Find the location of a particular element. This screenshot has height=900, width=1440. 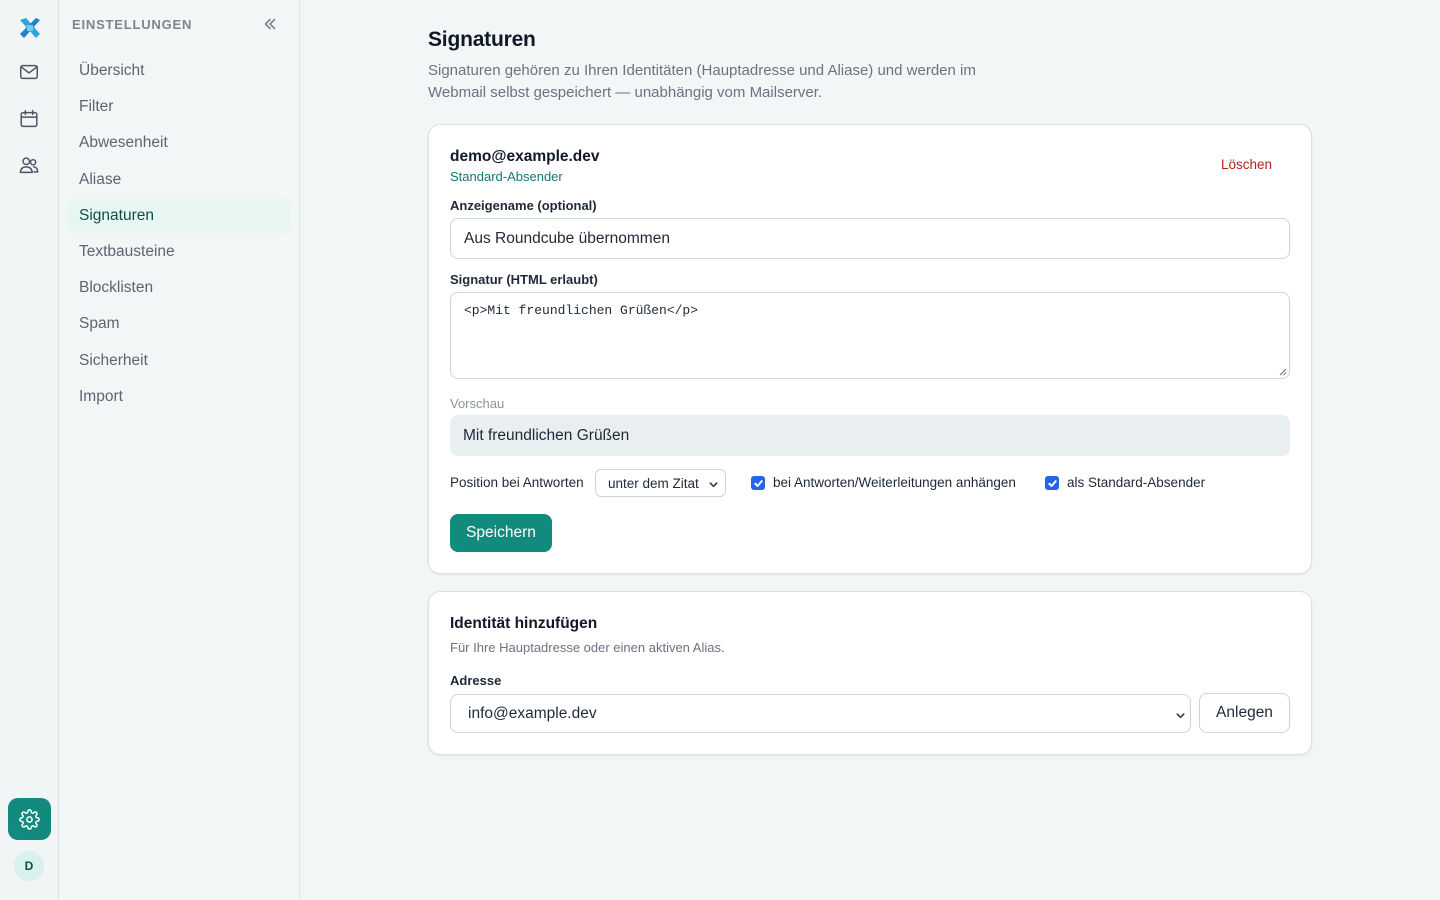

calendar-icon is located at coordinates (29, 119).